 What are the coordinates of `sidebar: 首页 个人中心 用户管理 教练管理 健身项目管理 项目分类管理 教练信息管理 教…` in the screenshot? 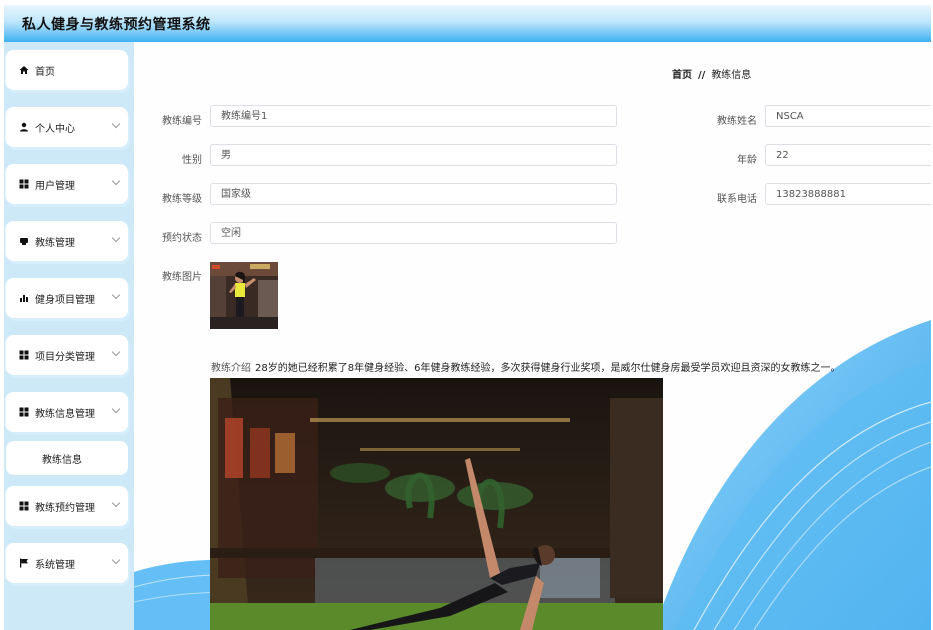 It's located at (69, 336).